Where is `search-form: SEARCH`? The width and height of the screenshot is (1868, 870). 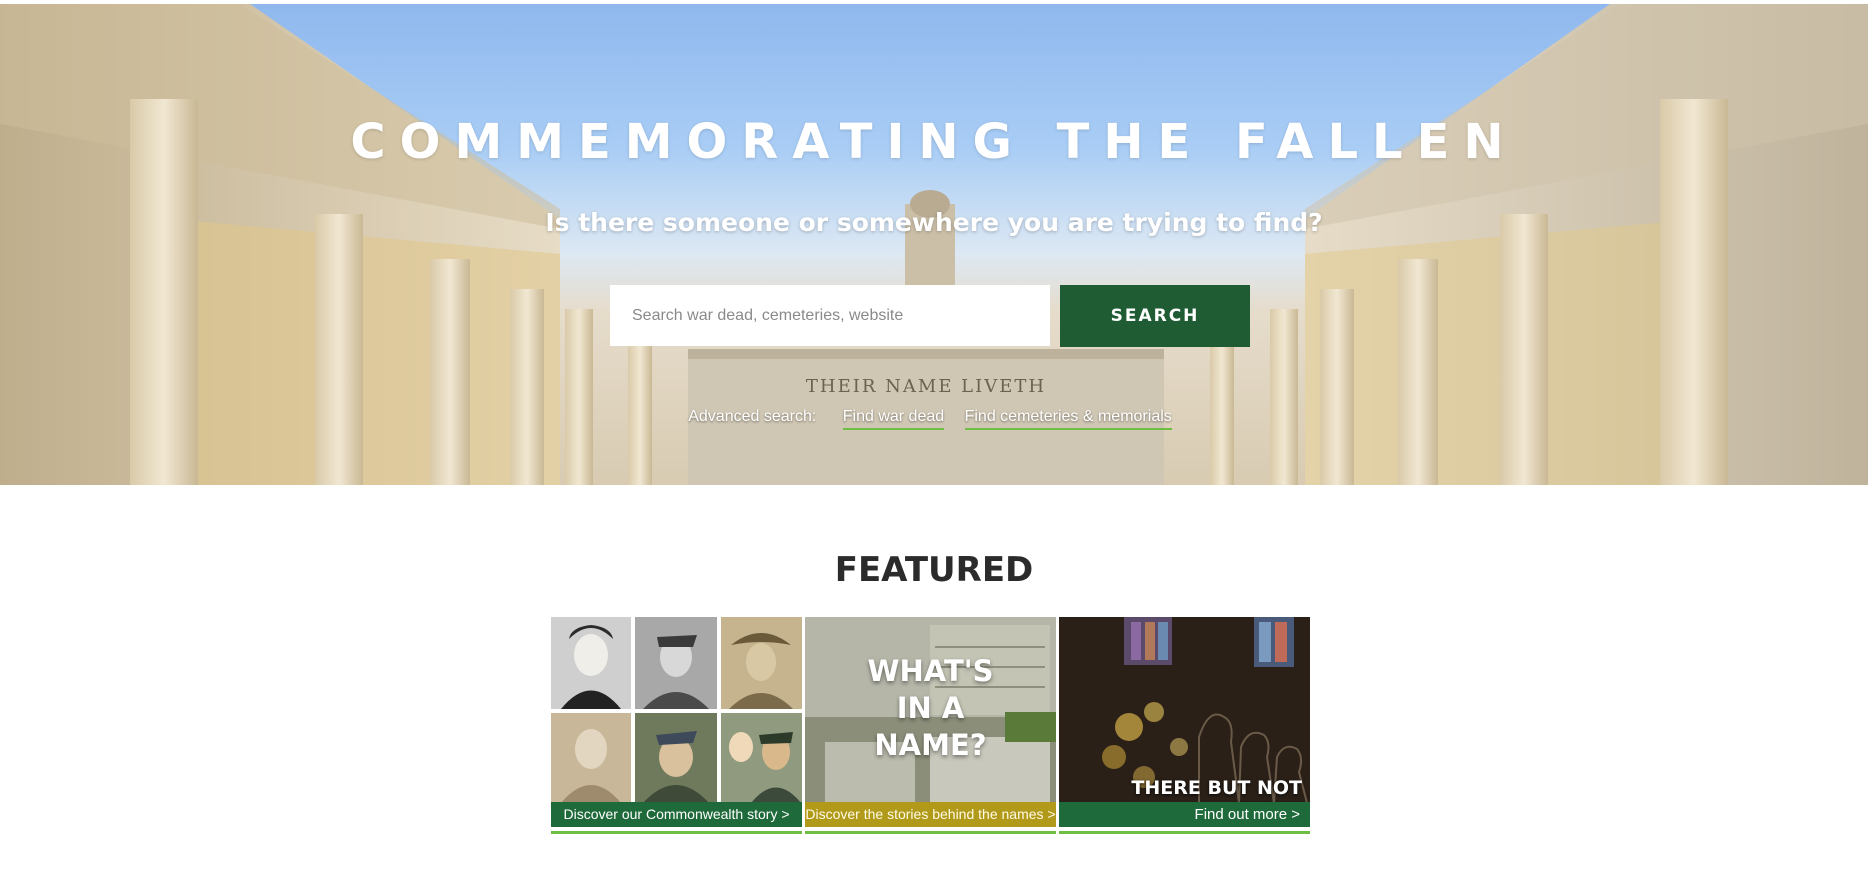
search-form: SEARCH is located at coordinates (930, 316).